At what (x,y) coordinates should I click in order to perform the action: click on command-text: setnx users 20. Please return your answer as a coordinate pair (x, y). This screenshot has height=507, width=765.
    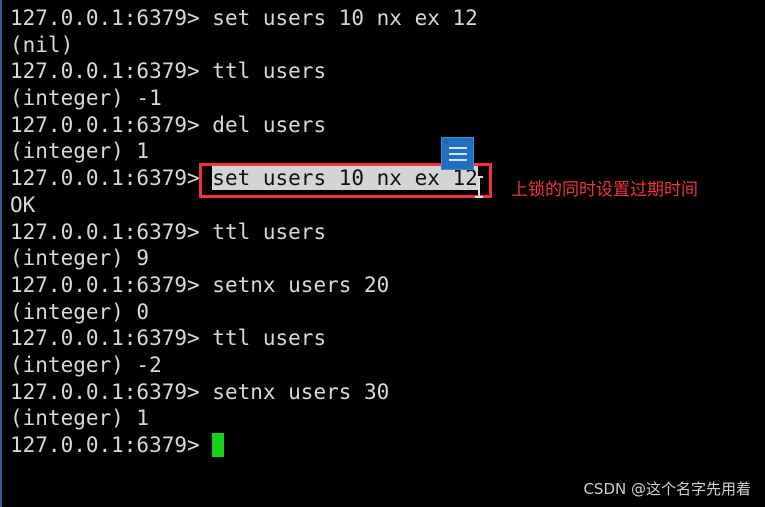
    Looking at the image, I should click on (301, 284).